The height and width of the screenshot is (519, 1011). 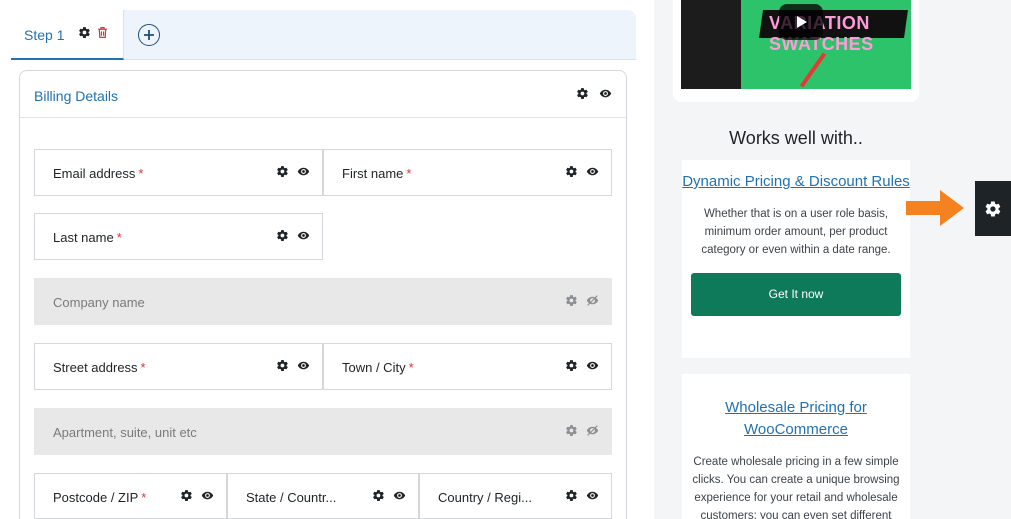 I want to click on field-company: Company name, so click(x=323, y=301).